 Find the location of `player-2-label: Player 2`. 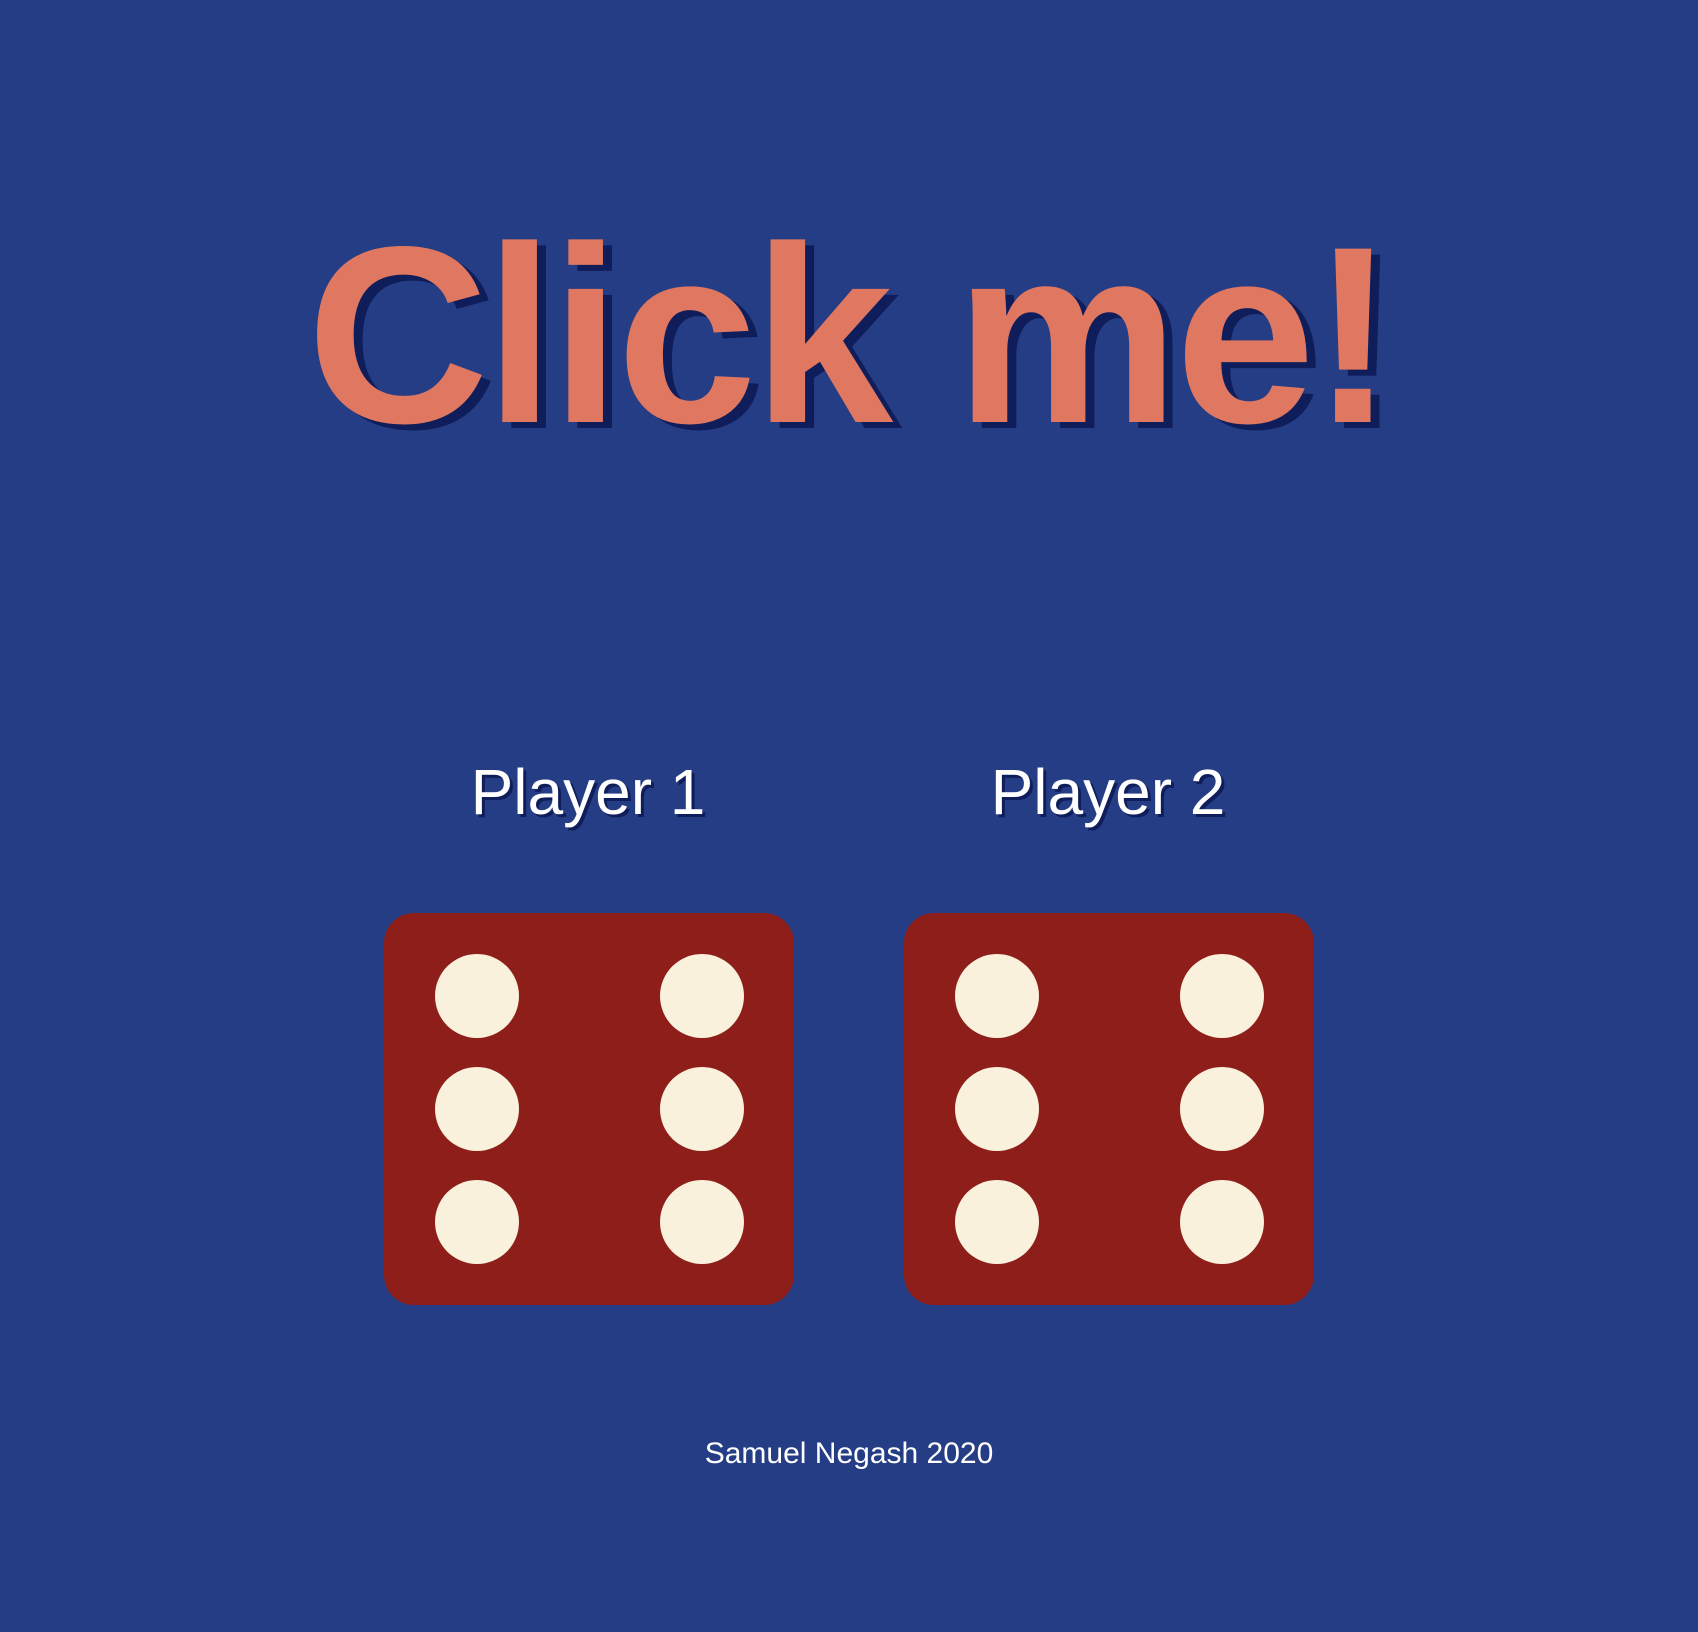

player-2-label: Player 2 is located at coordinates (1108, 792).